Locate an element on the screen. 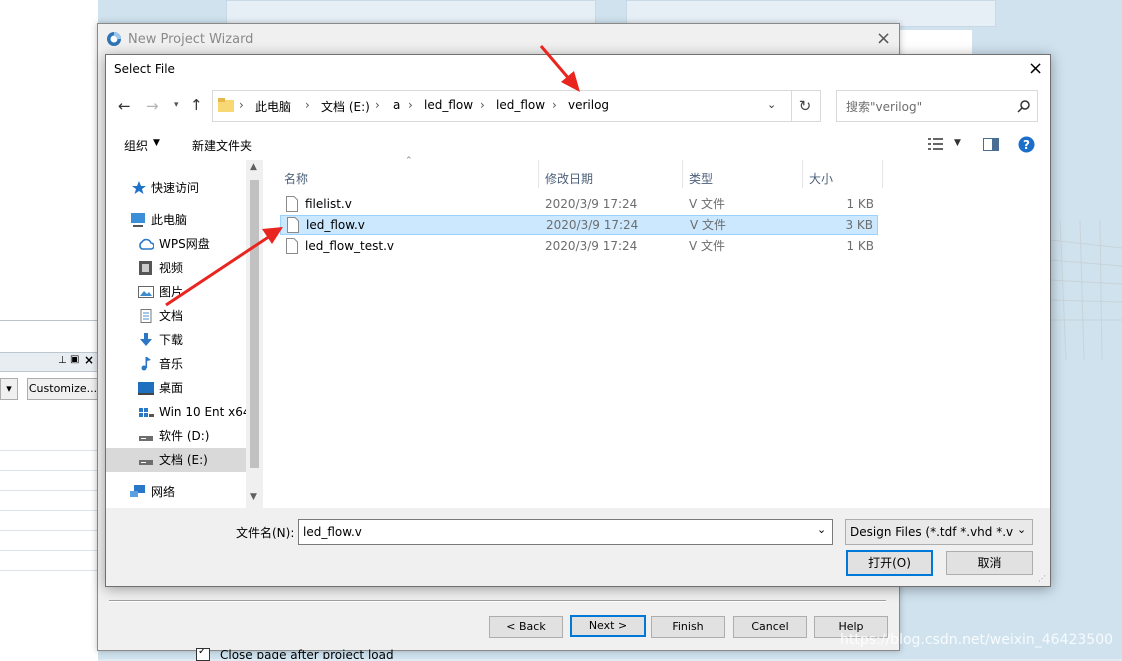  nav-item-documents: 文档 is located at coordinates (176, 316).